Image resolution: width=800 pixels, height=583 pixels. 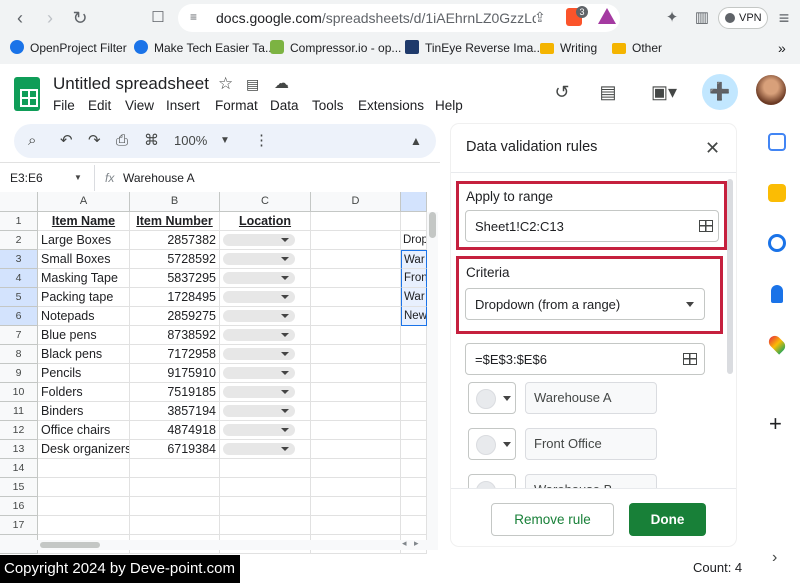 I want to click on source-range-input: =$E$3:$E$6, so click(x=585, y=359).